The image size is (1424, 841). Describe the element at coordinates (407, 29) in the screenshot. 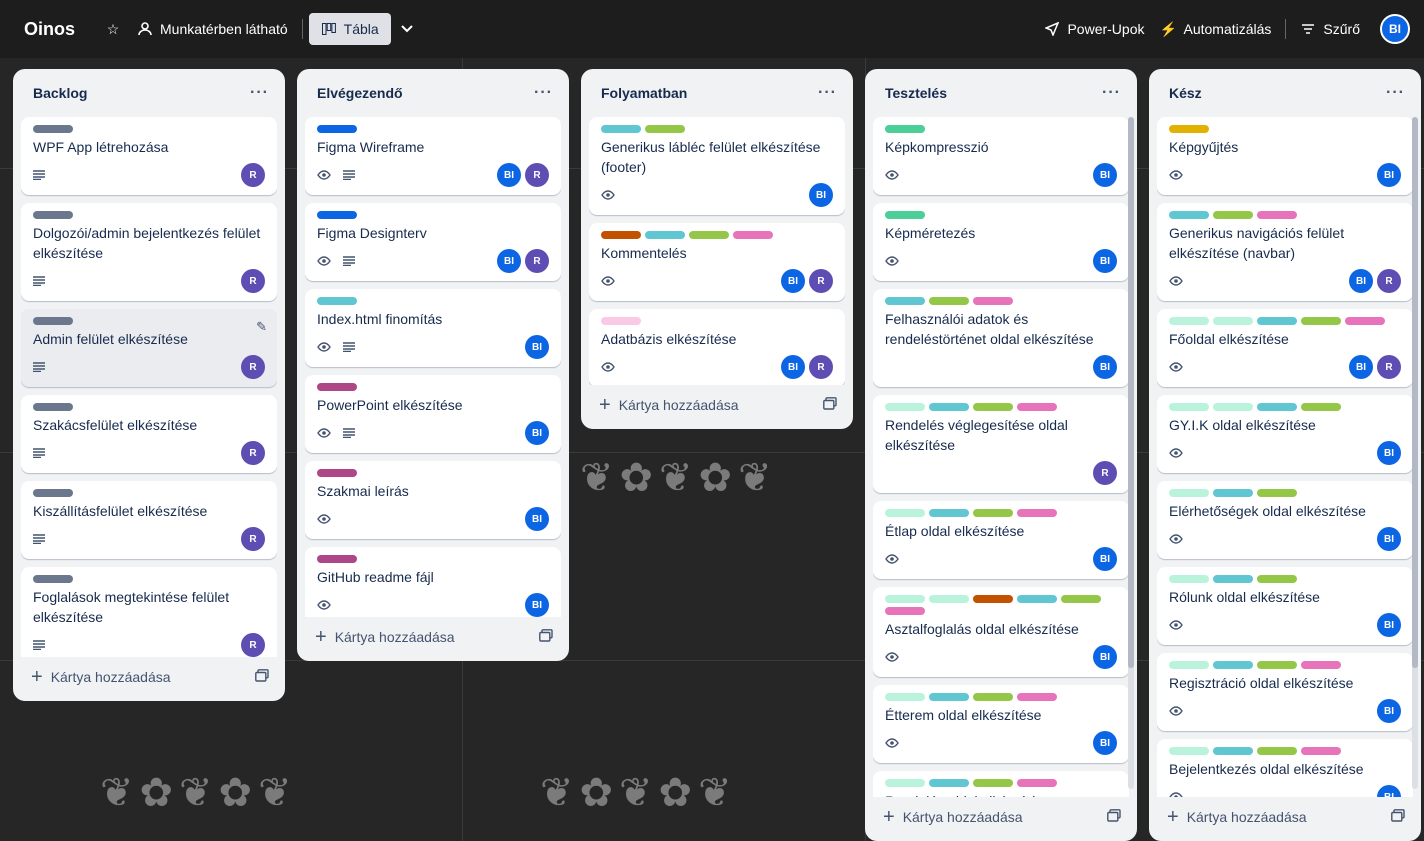

I see `view-switcher-button` at that location.